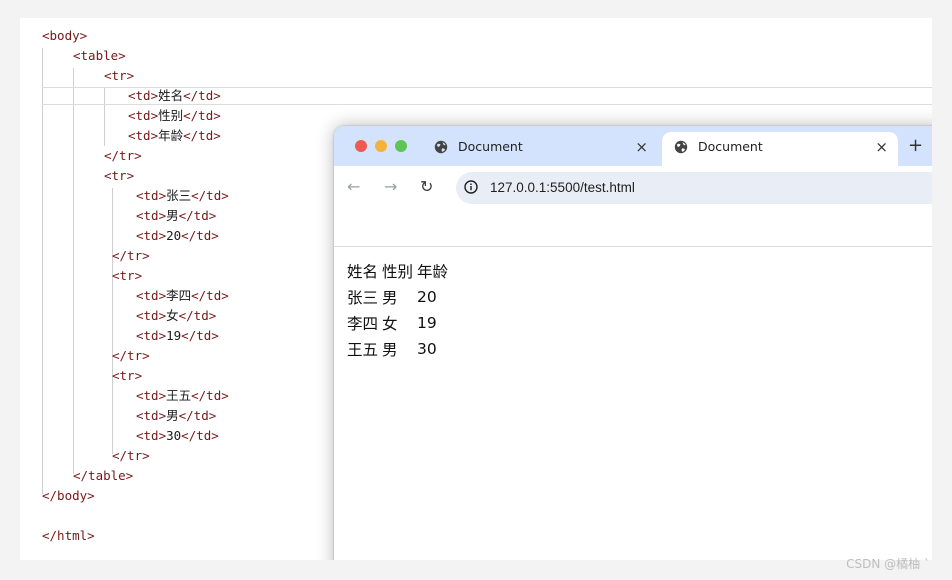 The height and width of the screenshot is (580, 952). I want to click on code-text: 30, so click(174, 435).